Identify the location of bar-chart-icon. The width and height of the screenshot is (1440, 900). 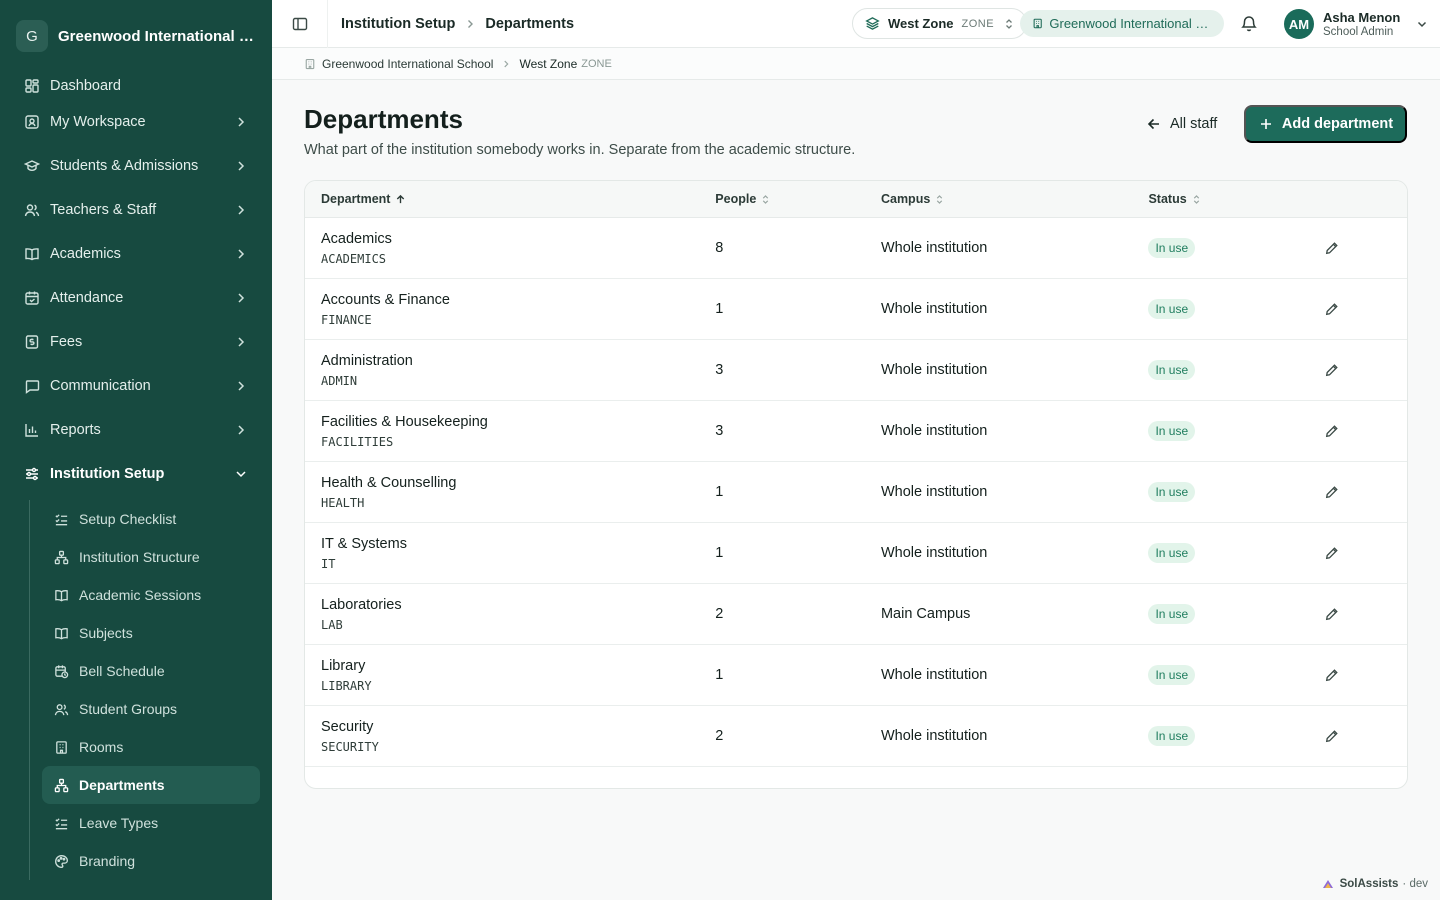
(31, 430).